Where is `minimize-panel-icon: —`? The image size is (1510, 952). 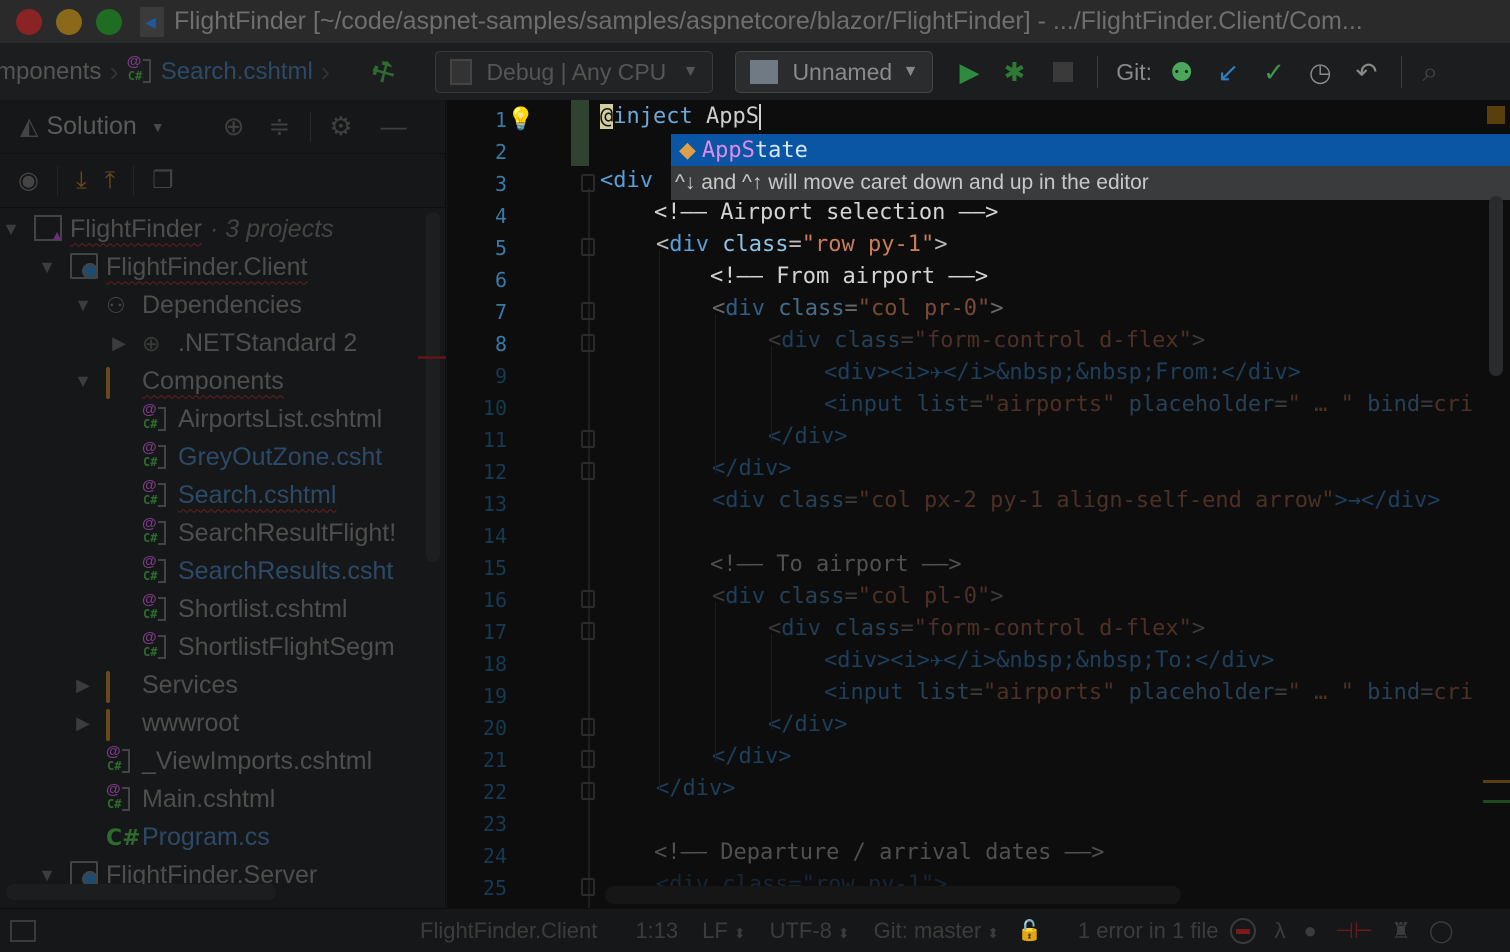
minimize-panel-icon: — is located at coordinates (394, 126).